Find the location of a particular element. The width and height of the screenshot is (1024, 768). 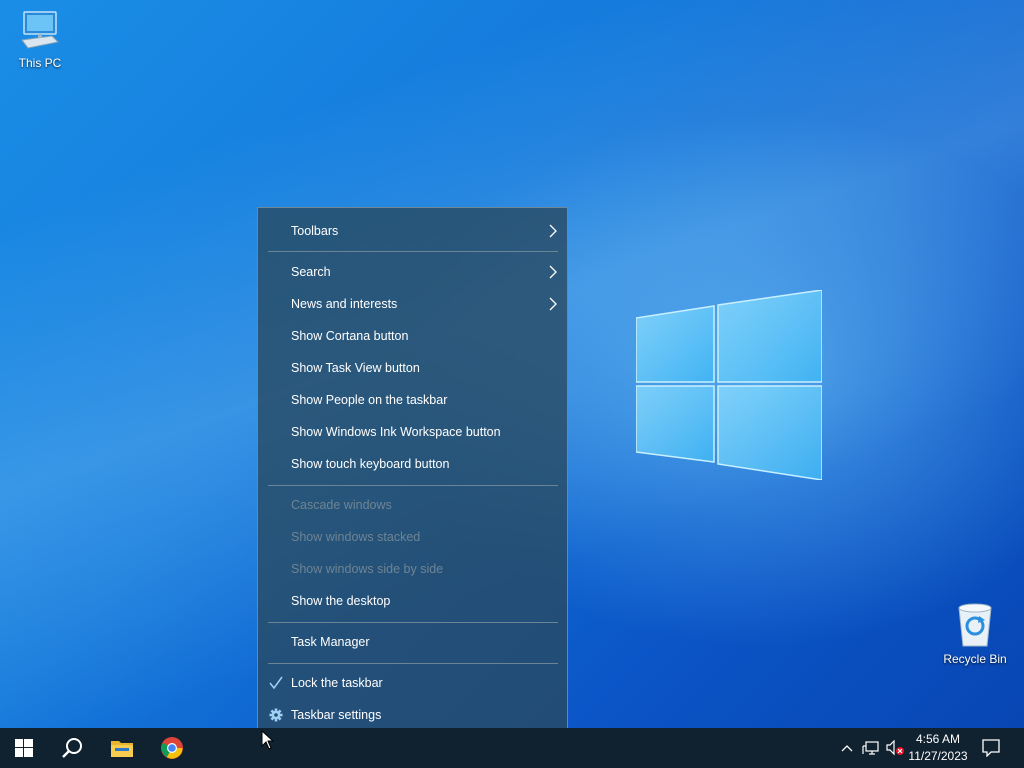

chrome-icon is located at coordinates (172, 748).